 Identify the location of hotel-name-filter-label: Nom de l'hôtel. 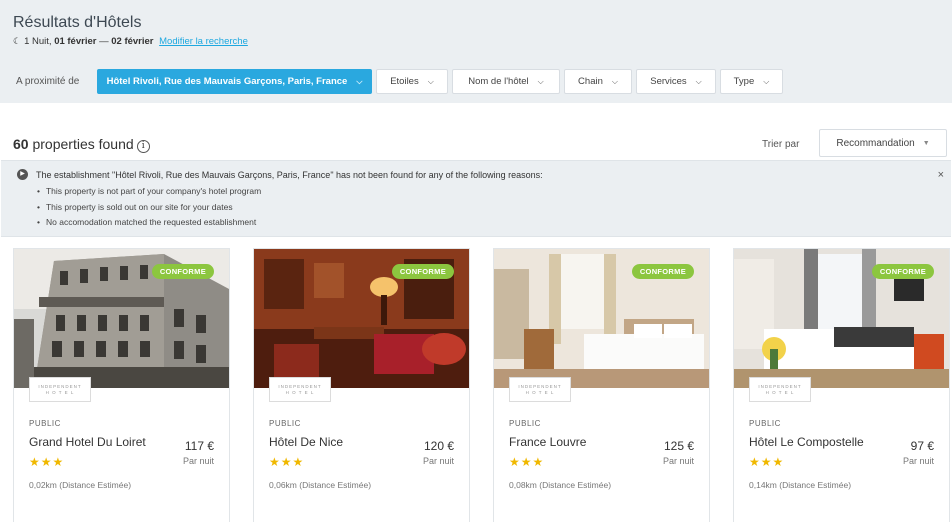
(498, 81).